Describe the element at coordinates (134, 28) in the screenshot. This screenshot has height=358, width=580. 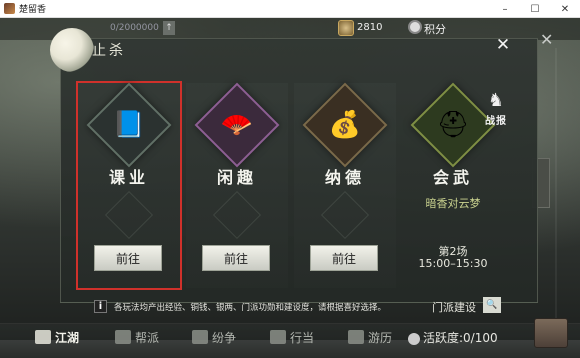
I see `experience-counter: 0/2000000` at that location.